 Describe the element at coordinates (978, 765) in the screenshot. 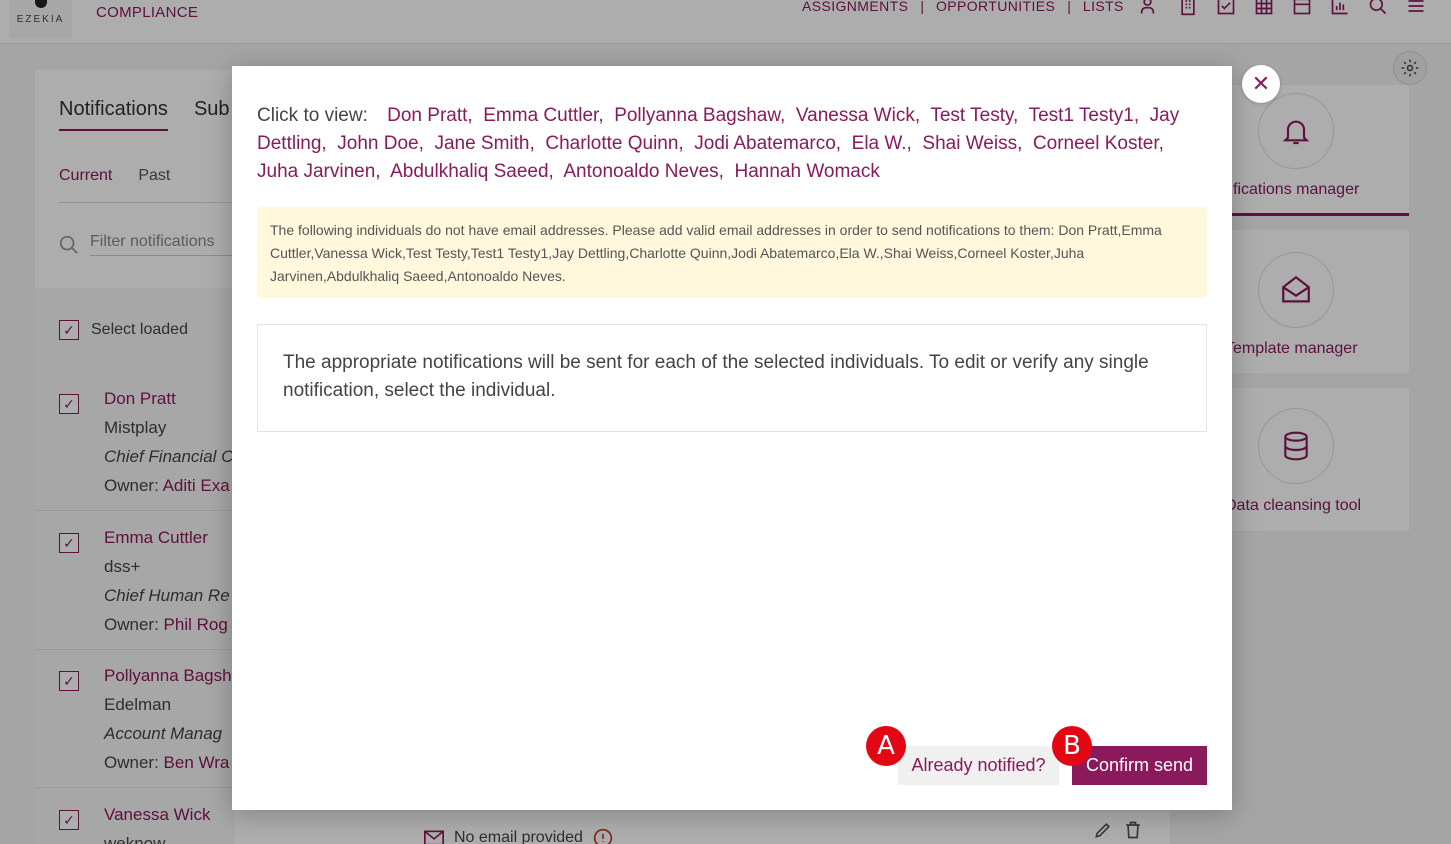

I see `already-notified-button: Already notified?` at that location.